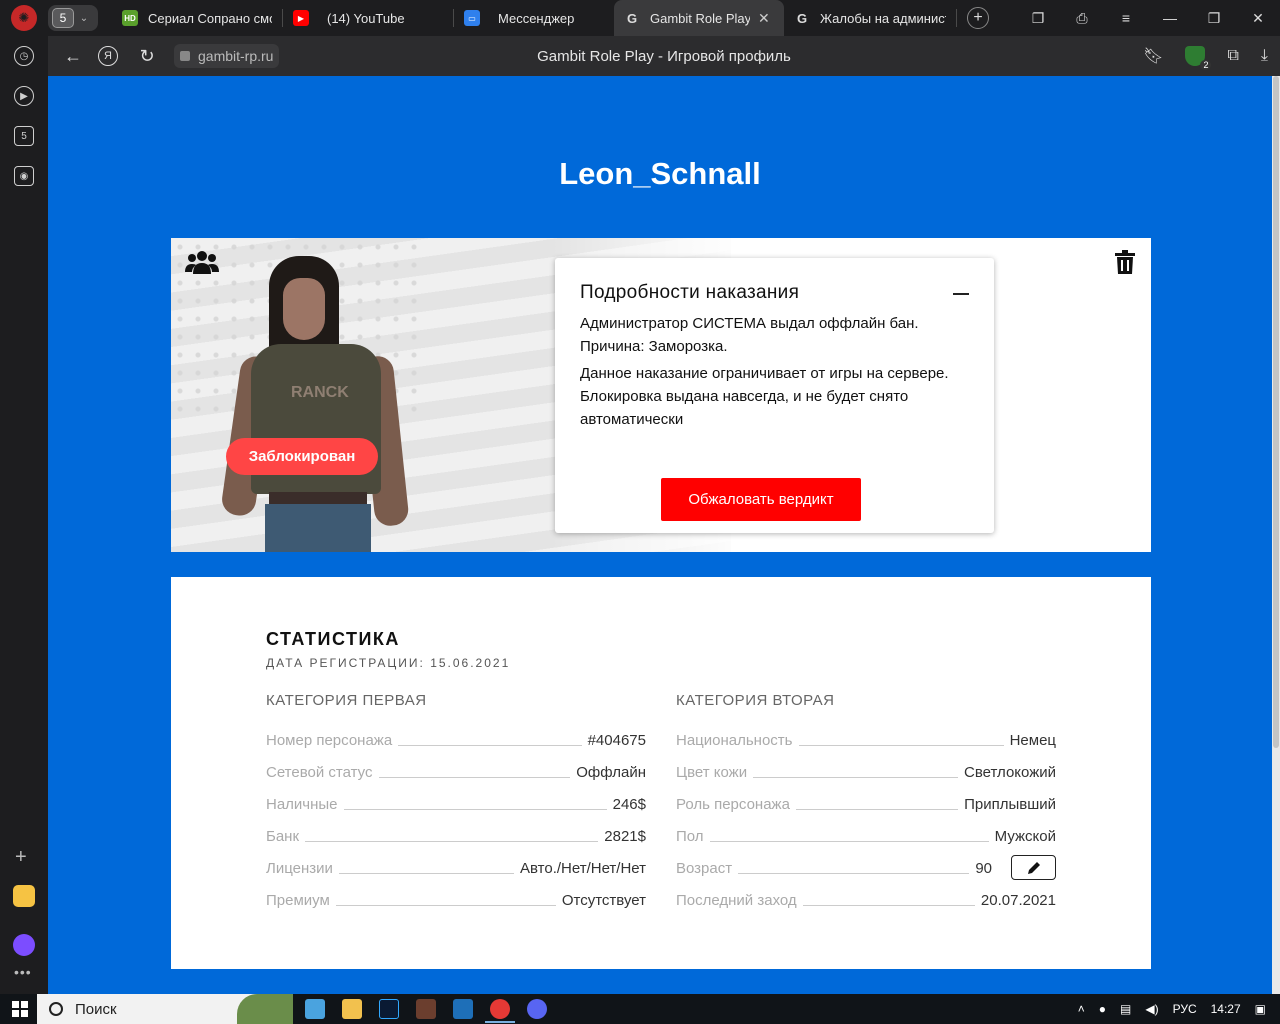 This screenshot has height=1024, width=1280. Describe the element at coordinates (1125, 262) in the screenshot. I see `trash-icon` at that location.